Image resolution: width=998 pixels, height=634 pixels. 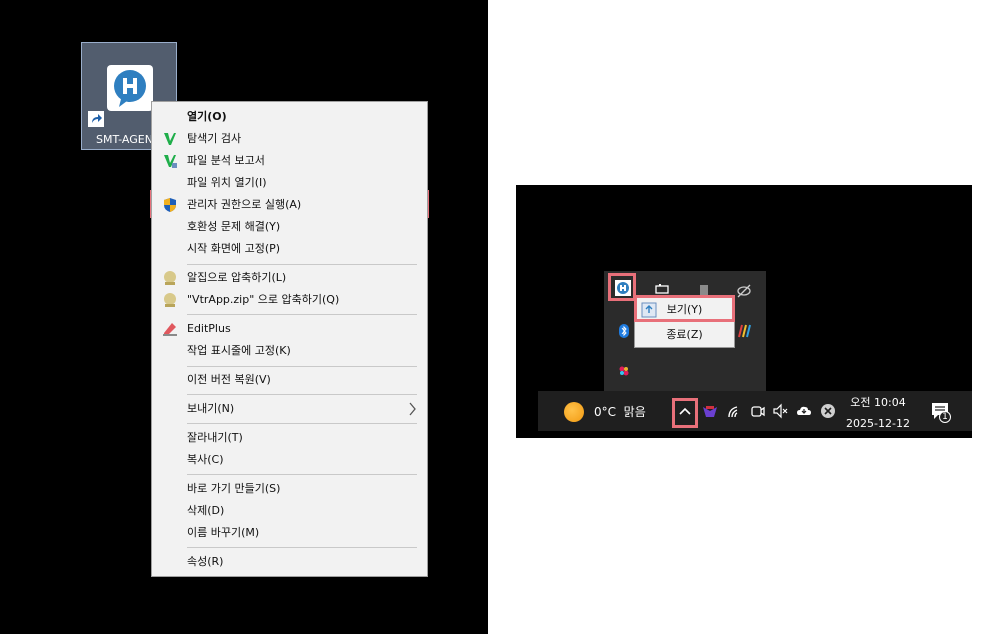 What do you see at coordinates (289, 511) in the screenshot?
I see `menu-item-delete: 삭제(D)` at bounding box center [289, 511].